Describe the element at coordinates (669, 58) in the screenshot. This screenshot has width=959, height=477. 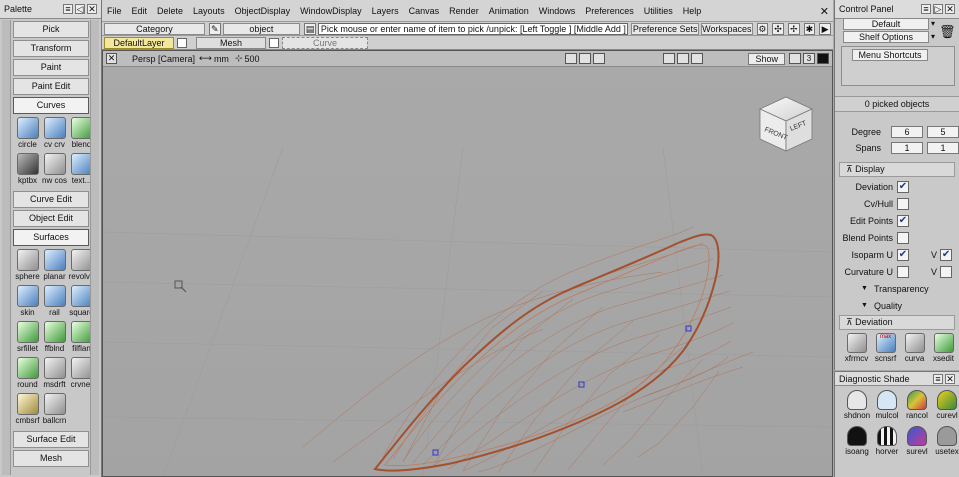
I see `shading-icon` at that location.